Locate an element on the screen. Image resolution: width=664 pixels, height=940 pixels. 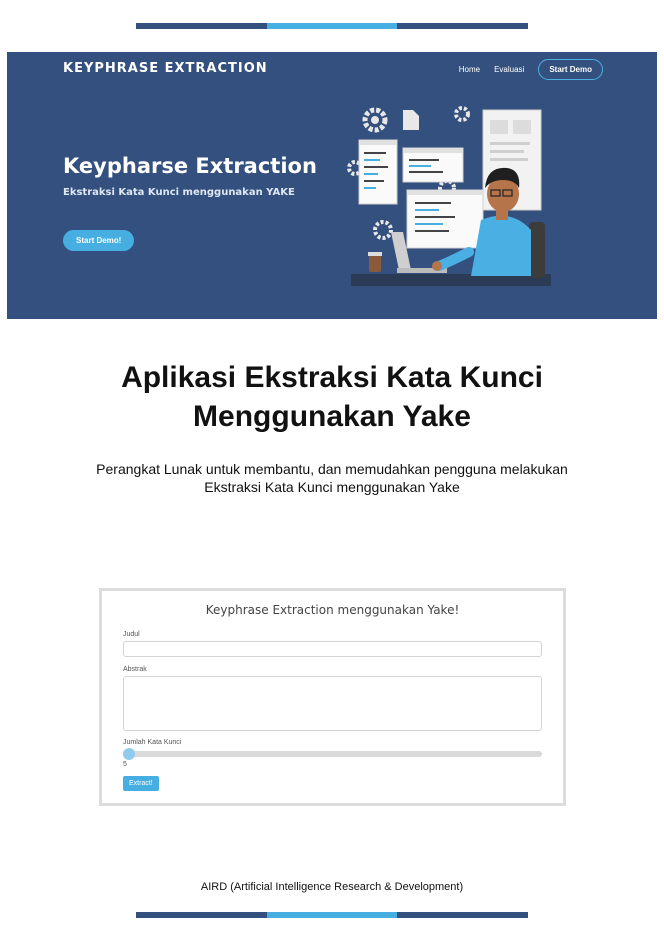
abstrak-textarea is located at coordinates (332, 703).